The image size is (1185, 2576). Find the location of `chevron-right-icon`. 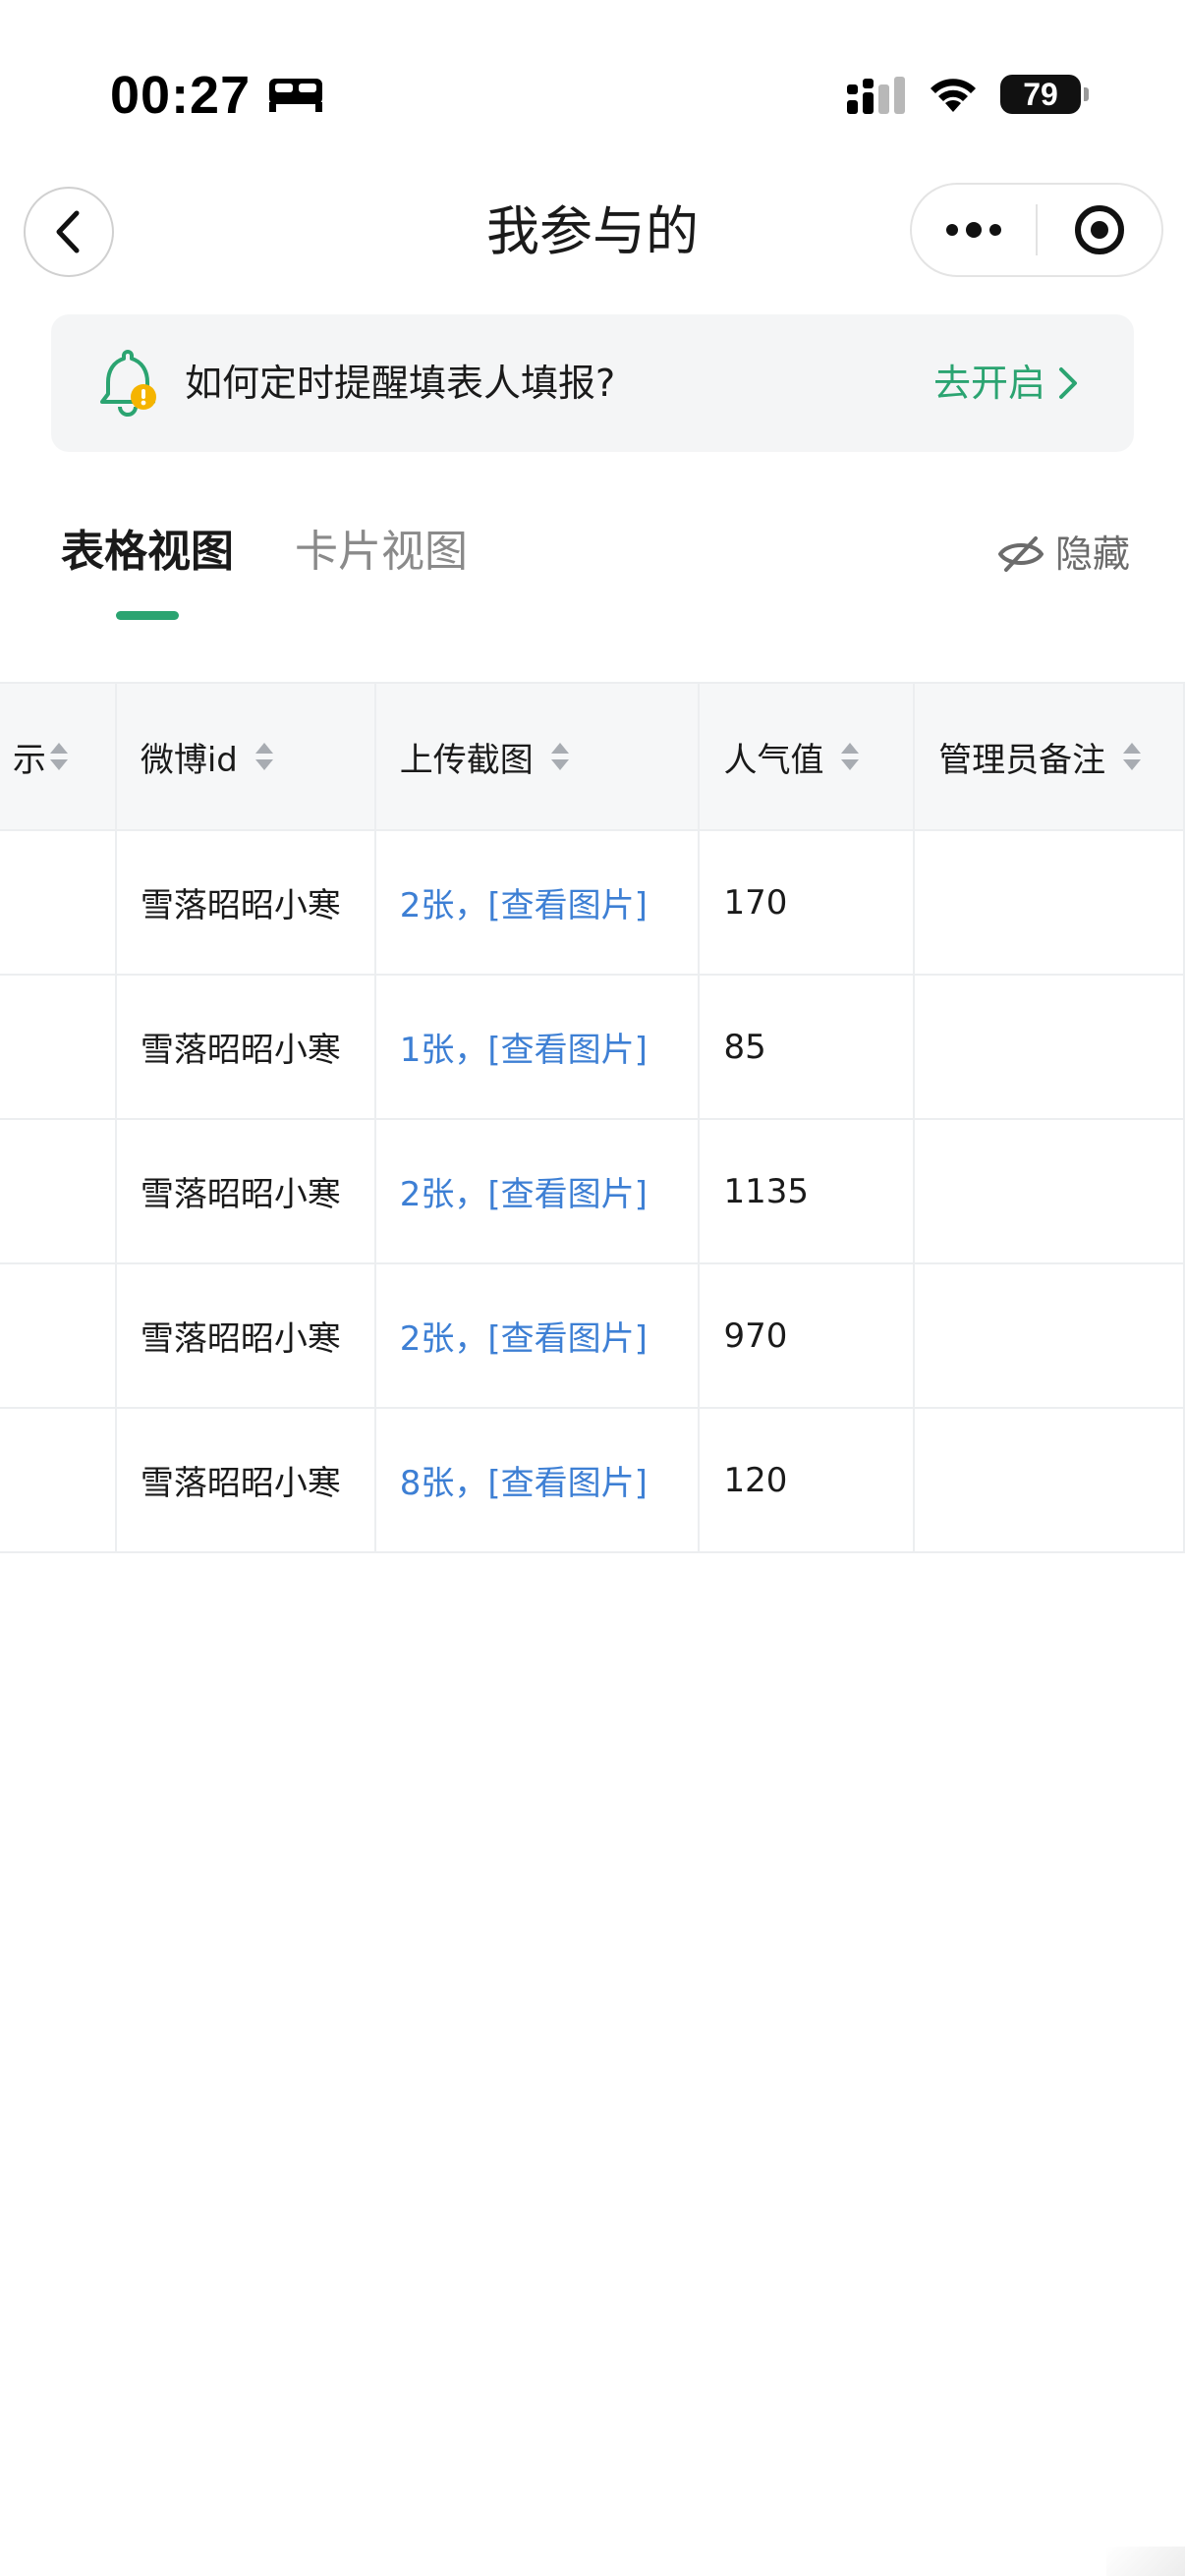

chevron-right-icon is located at coordinates (1068, 383).